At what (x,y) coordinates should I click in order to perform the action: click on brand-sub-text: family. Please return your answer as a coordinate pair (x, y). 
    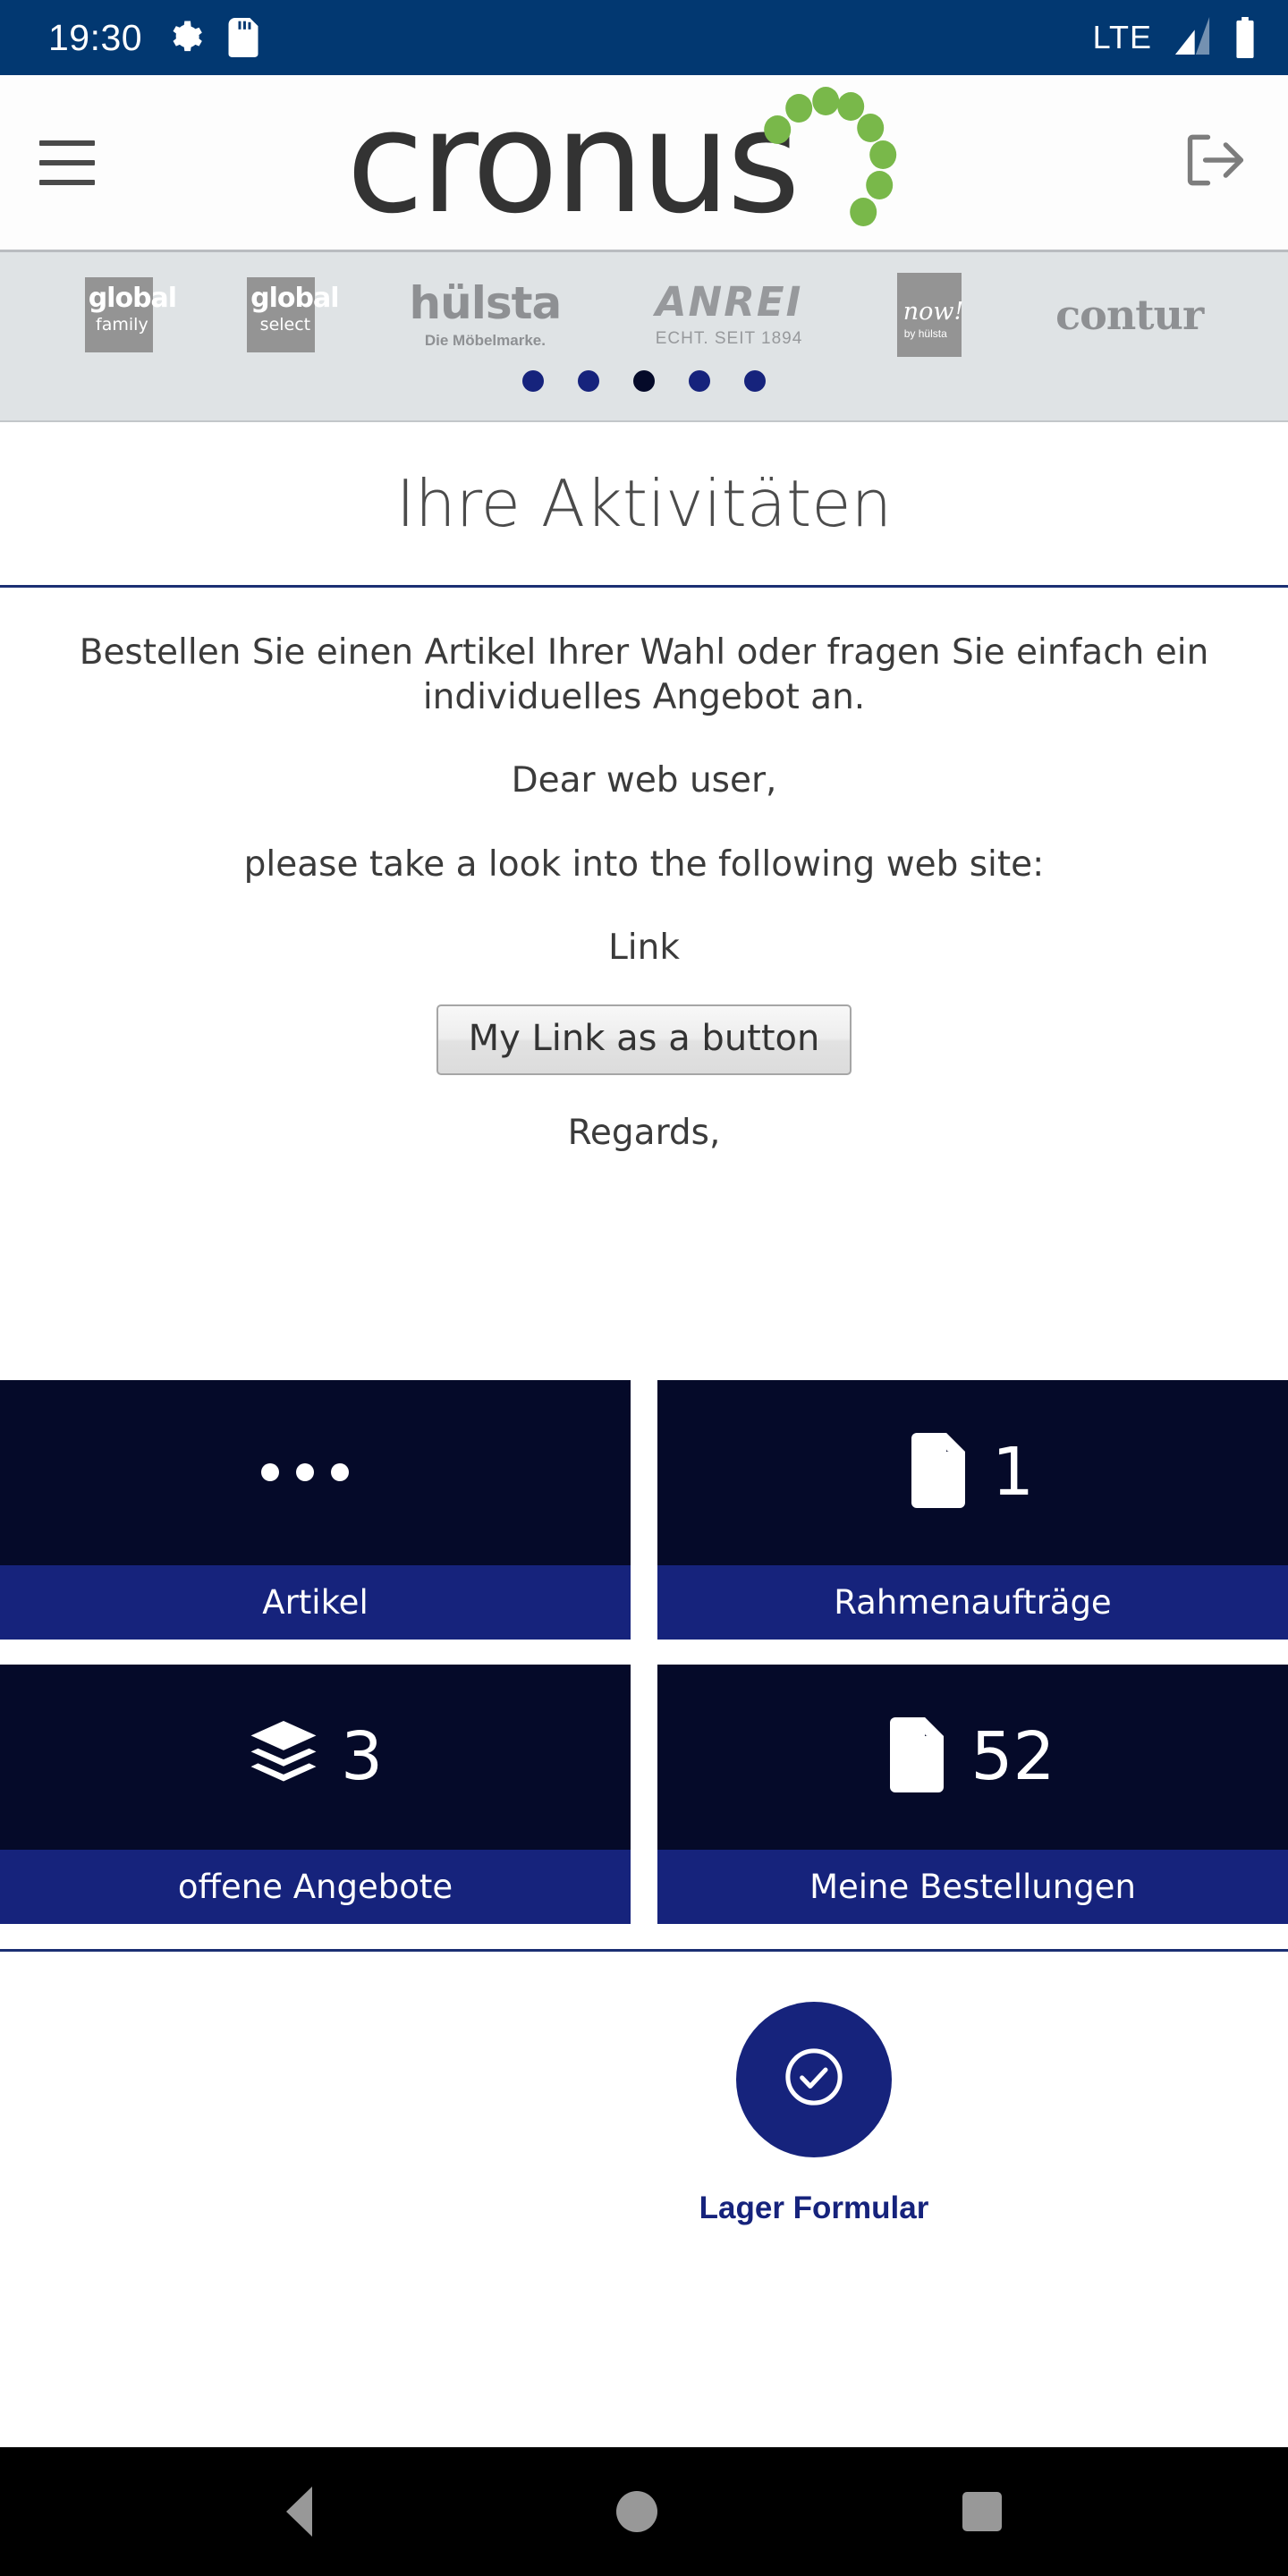
    Looking at the image, I should click on (122, 325).